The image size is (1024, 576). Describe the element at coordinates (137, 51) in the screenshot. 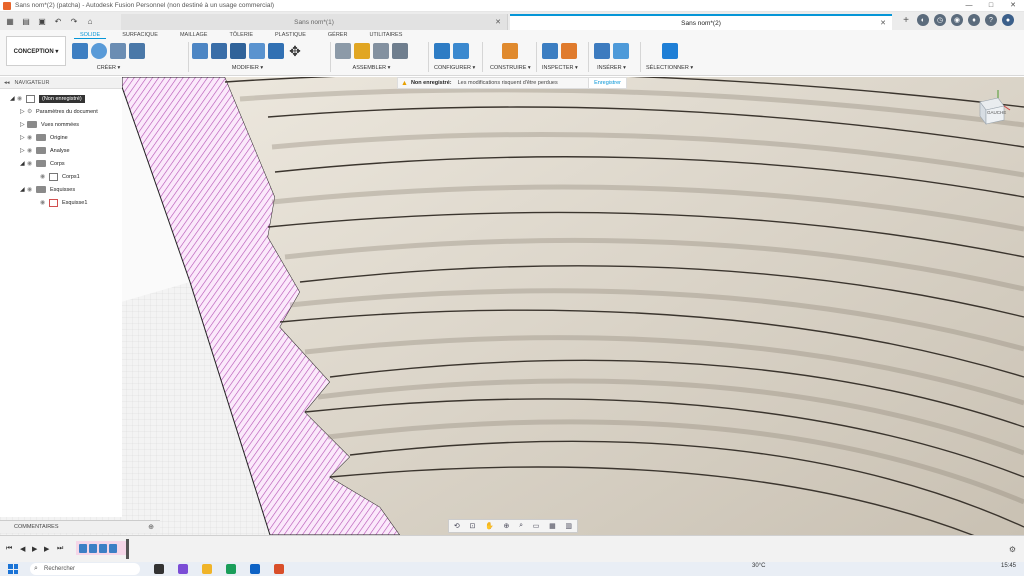

I see `pattern-icon` at that location.